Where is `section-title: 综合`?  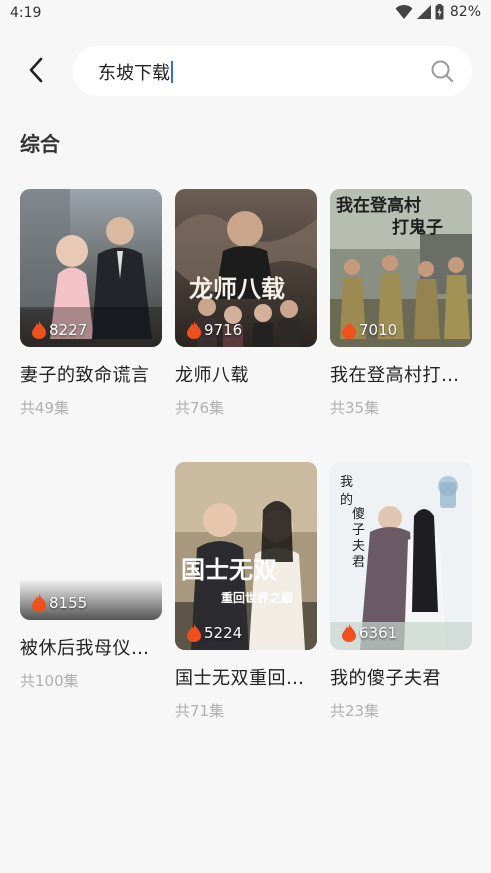
section-title: 综合 is located at coordinates (40, 144).